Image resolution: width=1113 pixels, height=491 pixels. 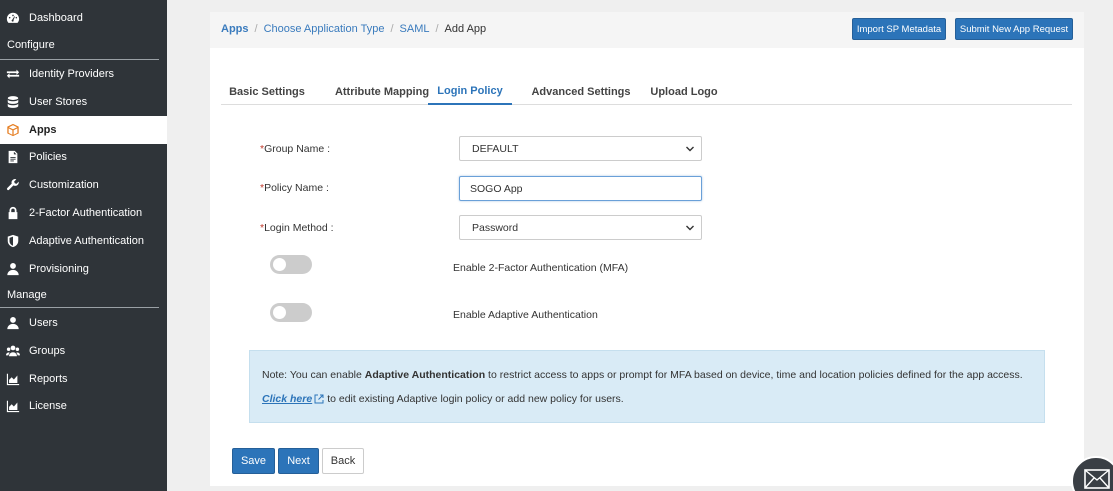 I want to click on sidebar-item-label: Groups, so click(x=47, y=351).